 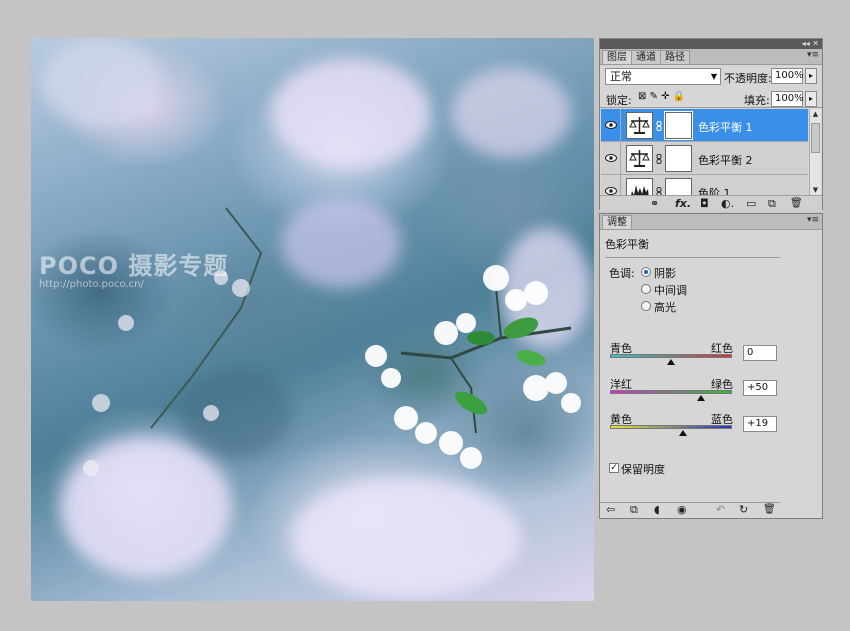 What do you see at coordinates (671, 356) in the screenshot?
I see `cyan-red-slider` at bounding box center [671, 356].